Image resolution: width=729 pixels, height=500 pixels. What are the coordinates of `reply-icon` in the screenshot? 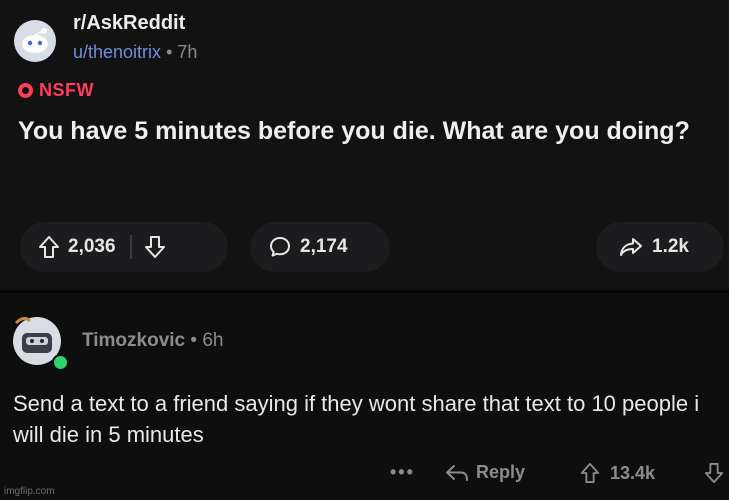 It's located at (457, 473).